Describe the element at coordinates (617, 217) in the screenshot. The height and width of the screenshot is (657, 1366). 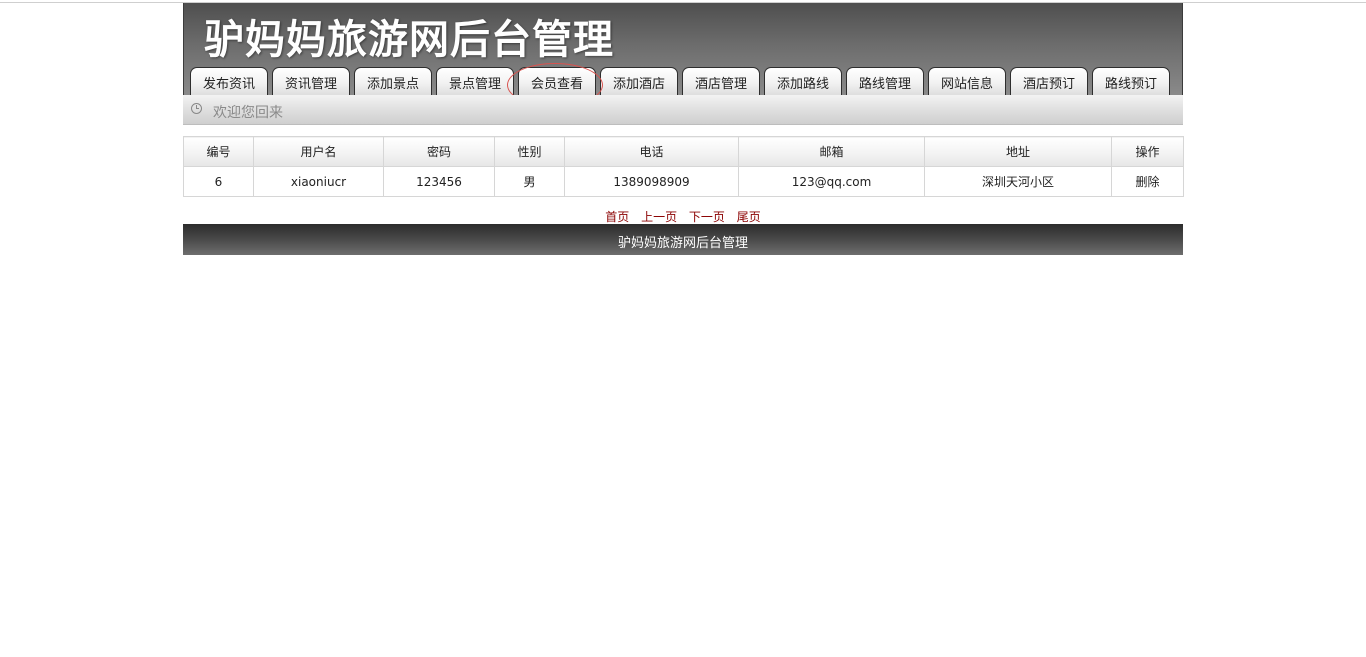
I see `first-page-link: 首页` at that location.